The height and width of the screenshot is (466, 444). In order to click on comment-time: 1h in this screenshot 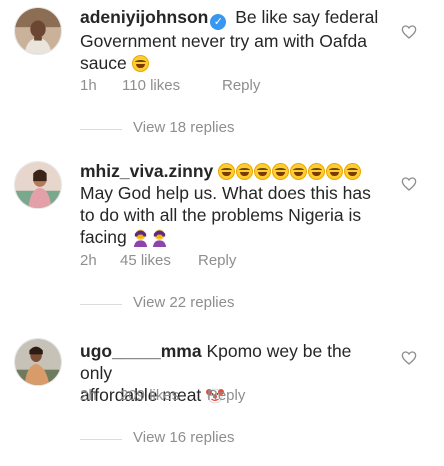, I will do `click(88, 85)`.